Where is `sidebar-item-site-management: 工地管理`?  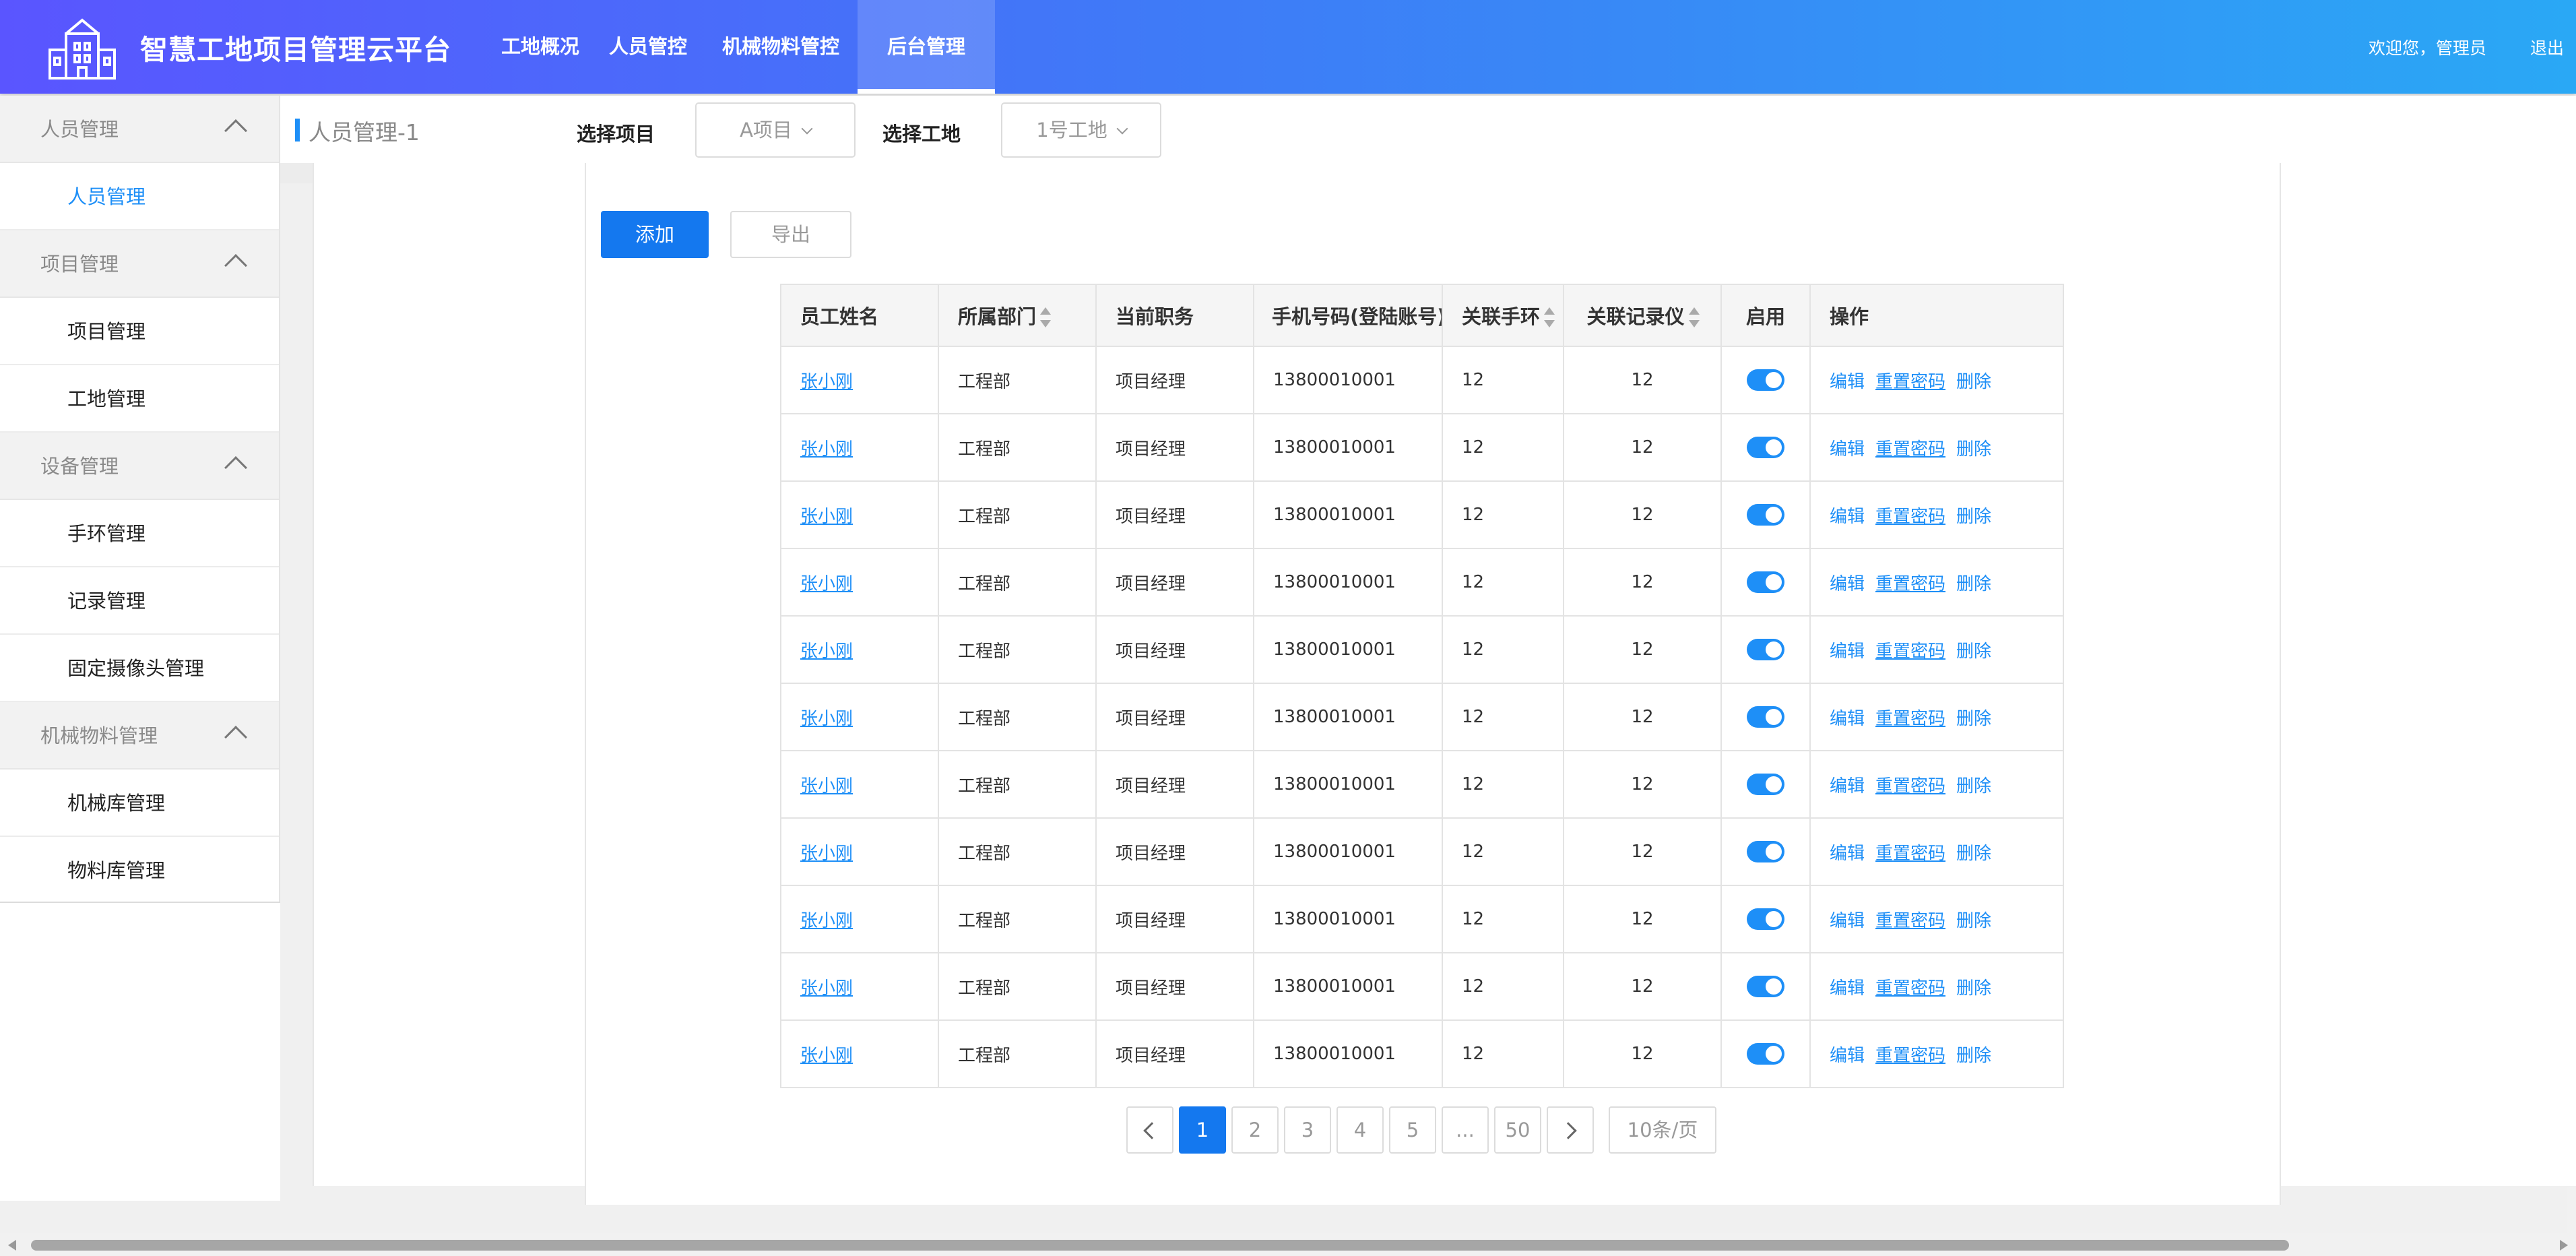
sidebar-item-site-management: 工地管理 is located at coordinates (140, 399).